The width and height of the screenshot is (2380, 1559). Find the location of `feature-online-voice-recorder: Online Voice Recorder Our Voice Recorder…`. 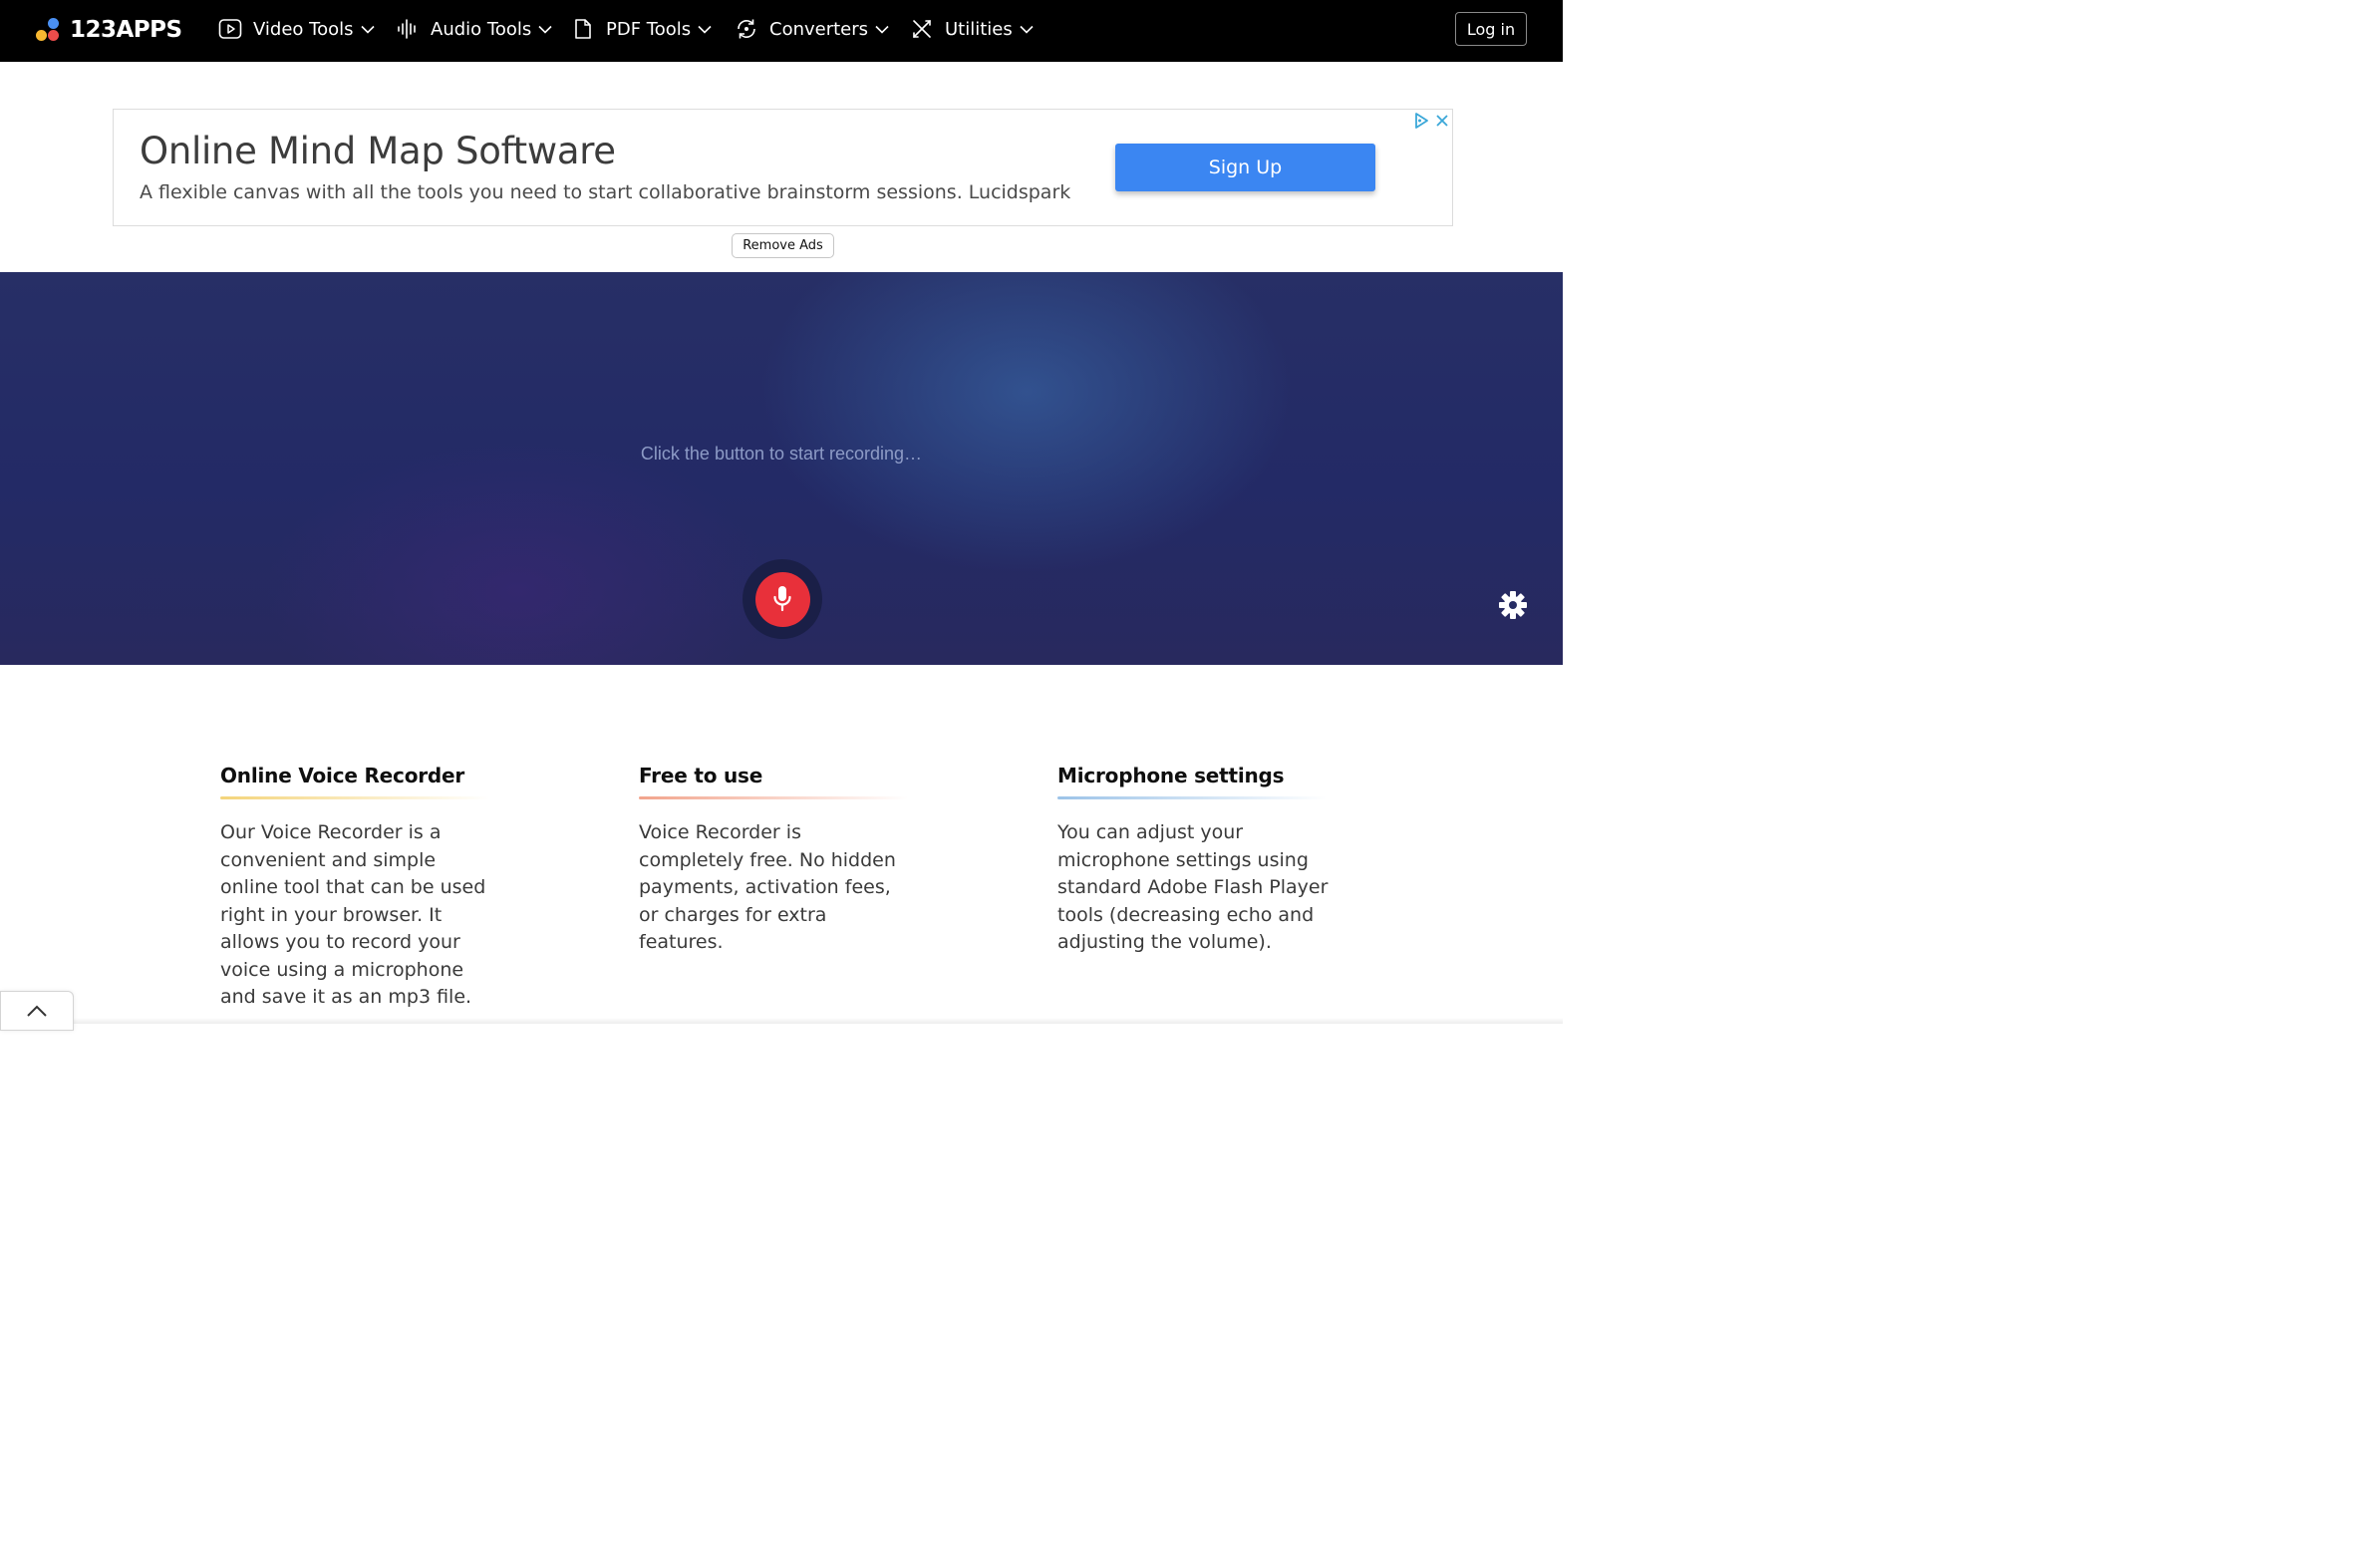

feature-online-voice-recorder: Online Voice Recorder Our Voice Recorder… is located at coordinates (364, 888).